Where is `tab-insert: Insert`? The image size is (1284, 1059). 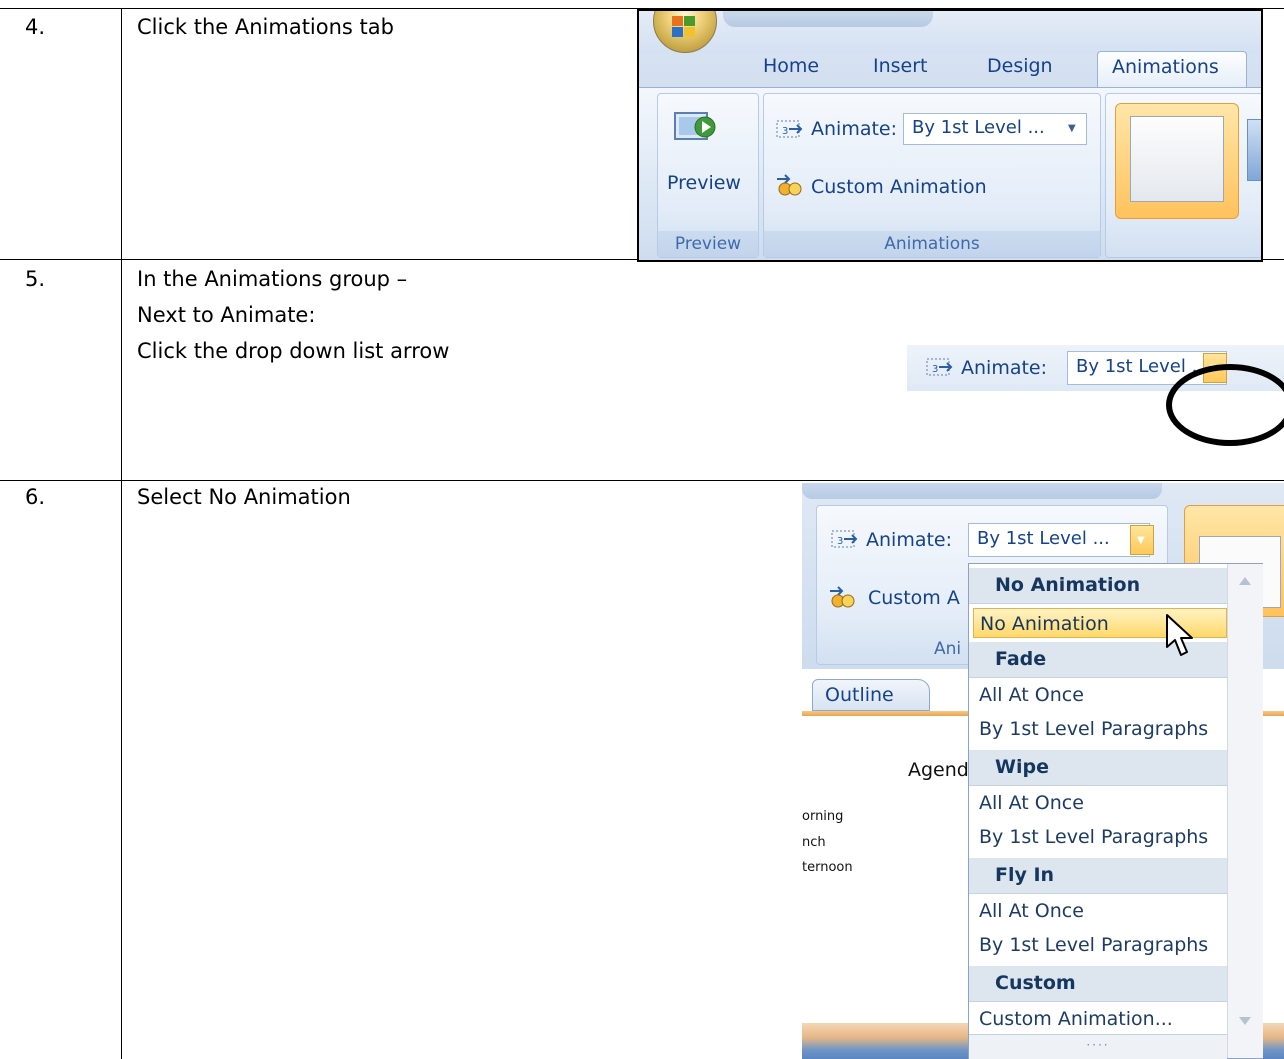 tab-insert: Insert is located at coordinates (900, 69).